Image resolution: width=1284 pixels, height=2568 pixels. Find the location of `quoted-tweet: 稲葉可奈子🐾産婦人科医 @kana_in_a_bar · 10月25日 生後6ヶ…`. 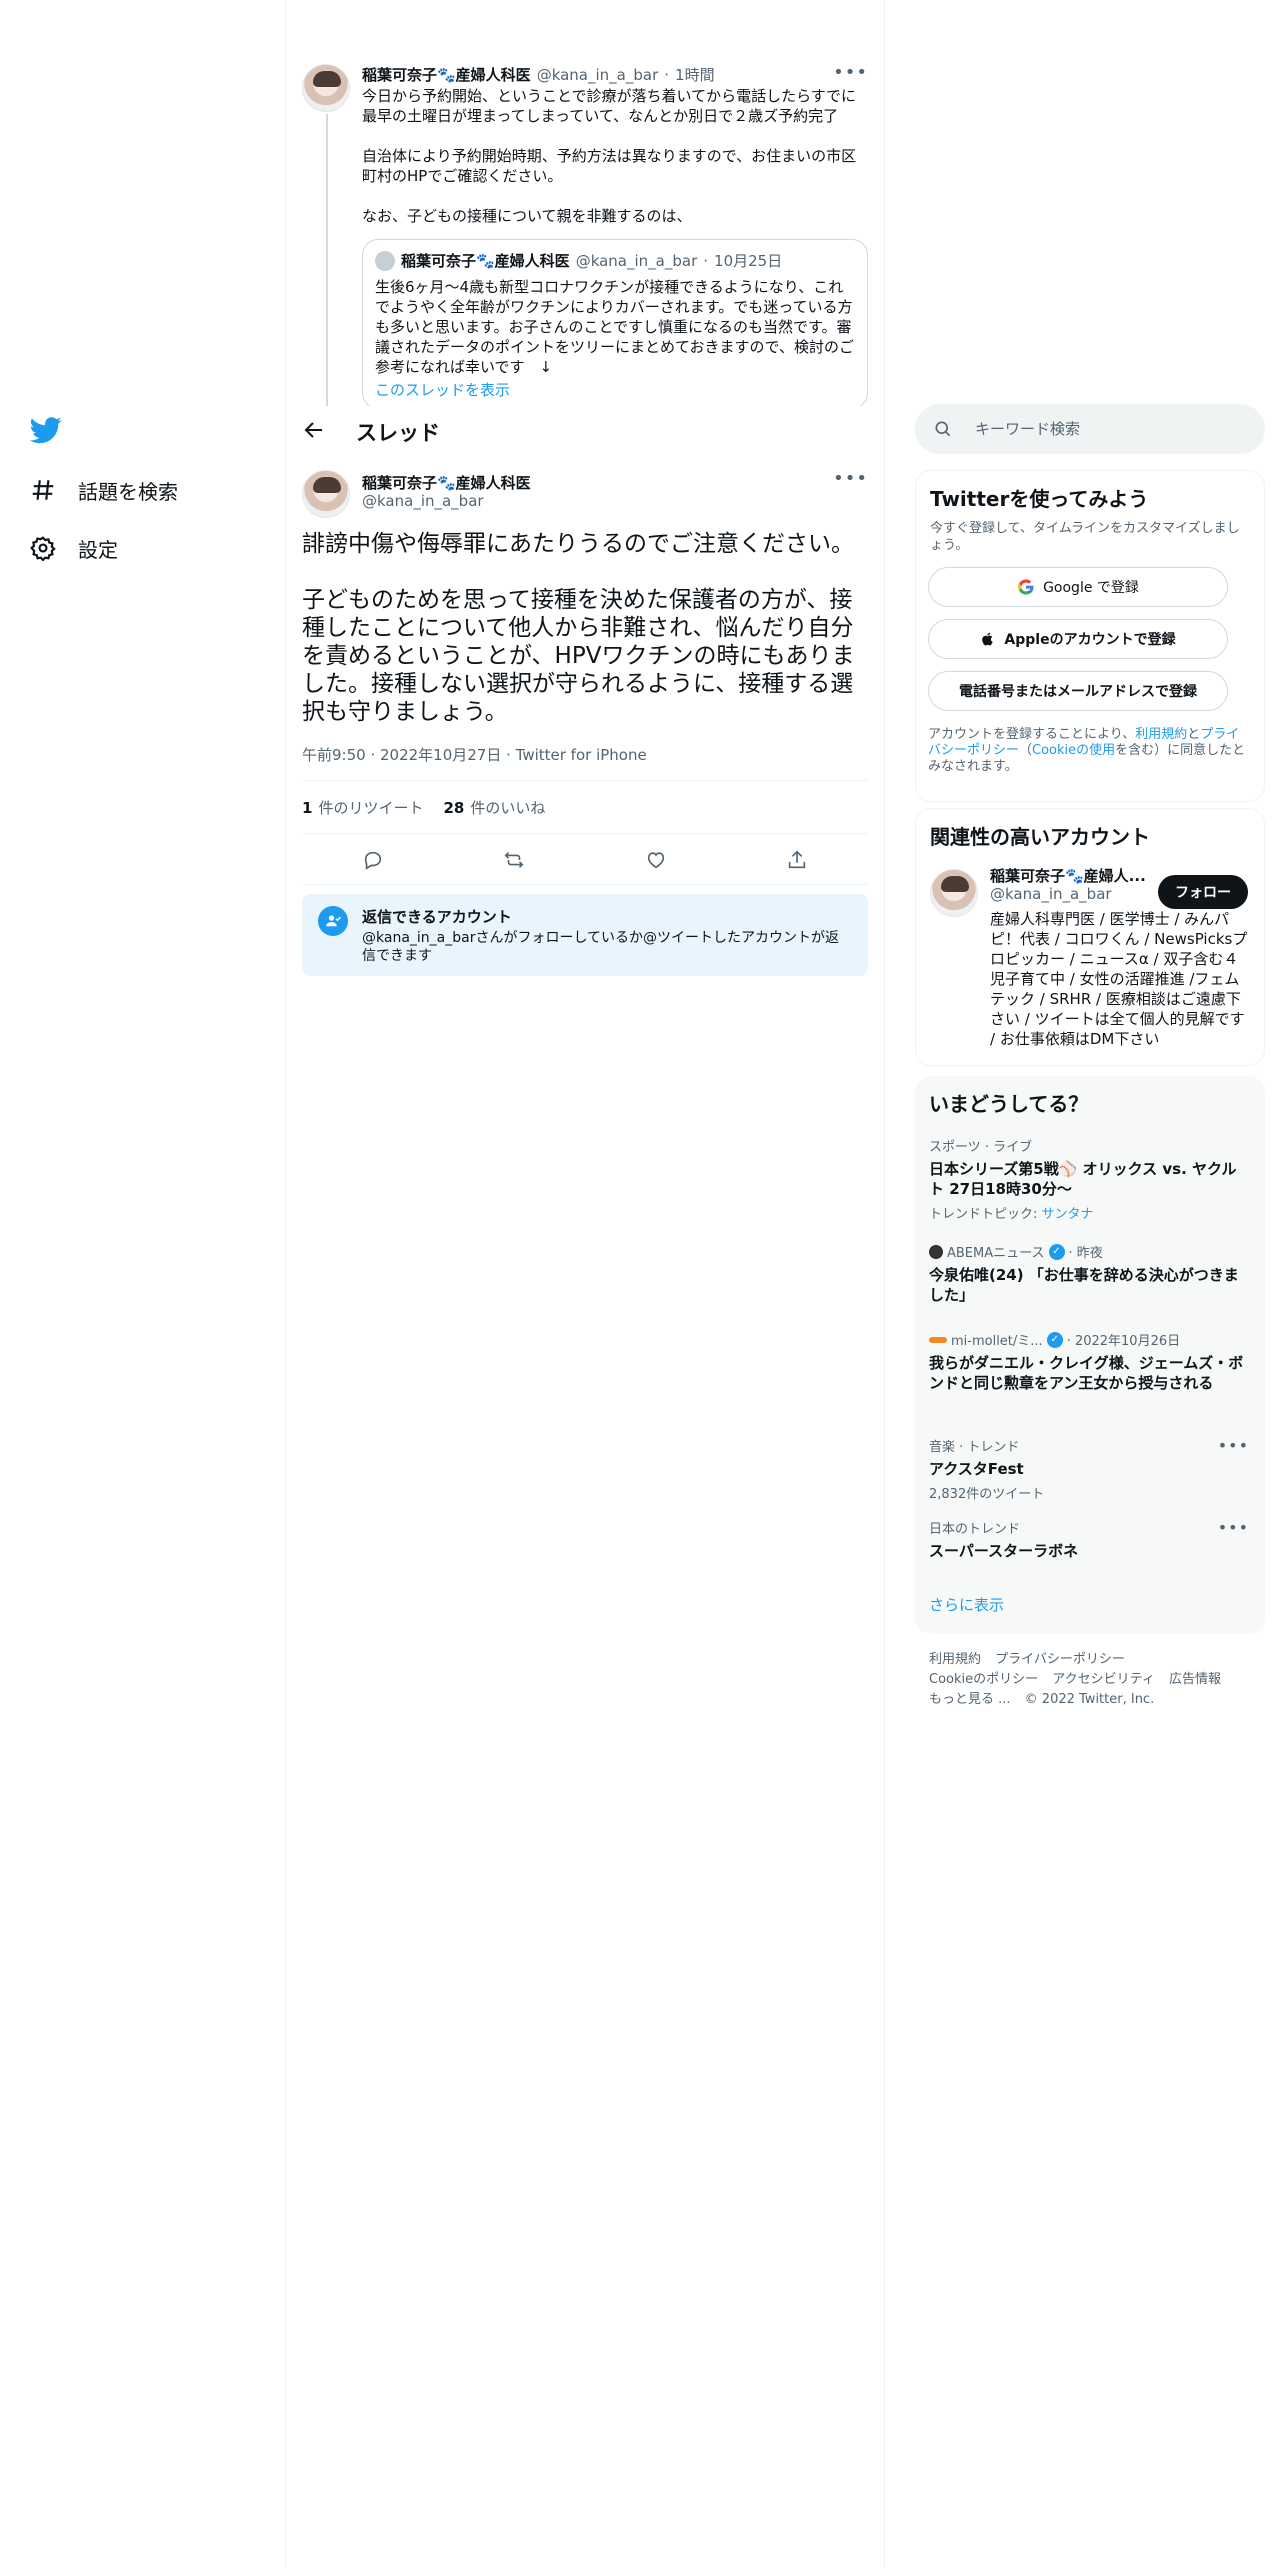

quoted-tweet: 稲葉可奈子🐾産婦人科医 @kana_in_a_bar · 10月25日 生後6ヶ… is located at coordinates (615, 322).